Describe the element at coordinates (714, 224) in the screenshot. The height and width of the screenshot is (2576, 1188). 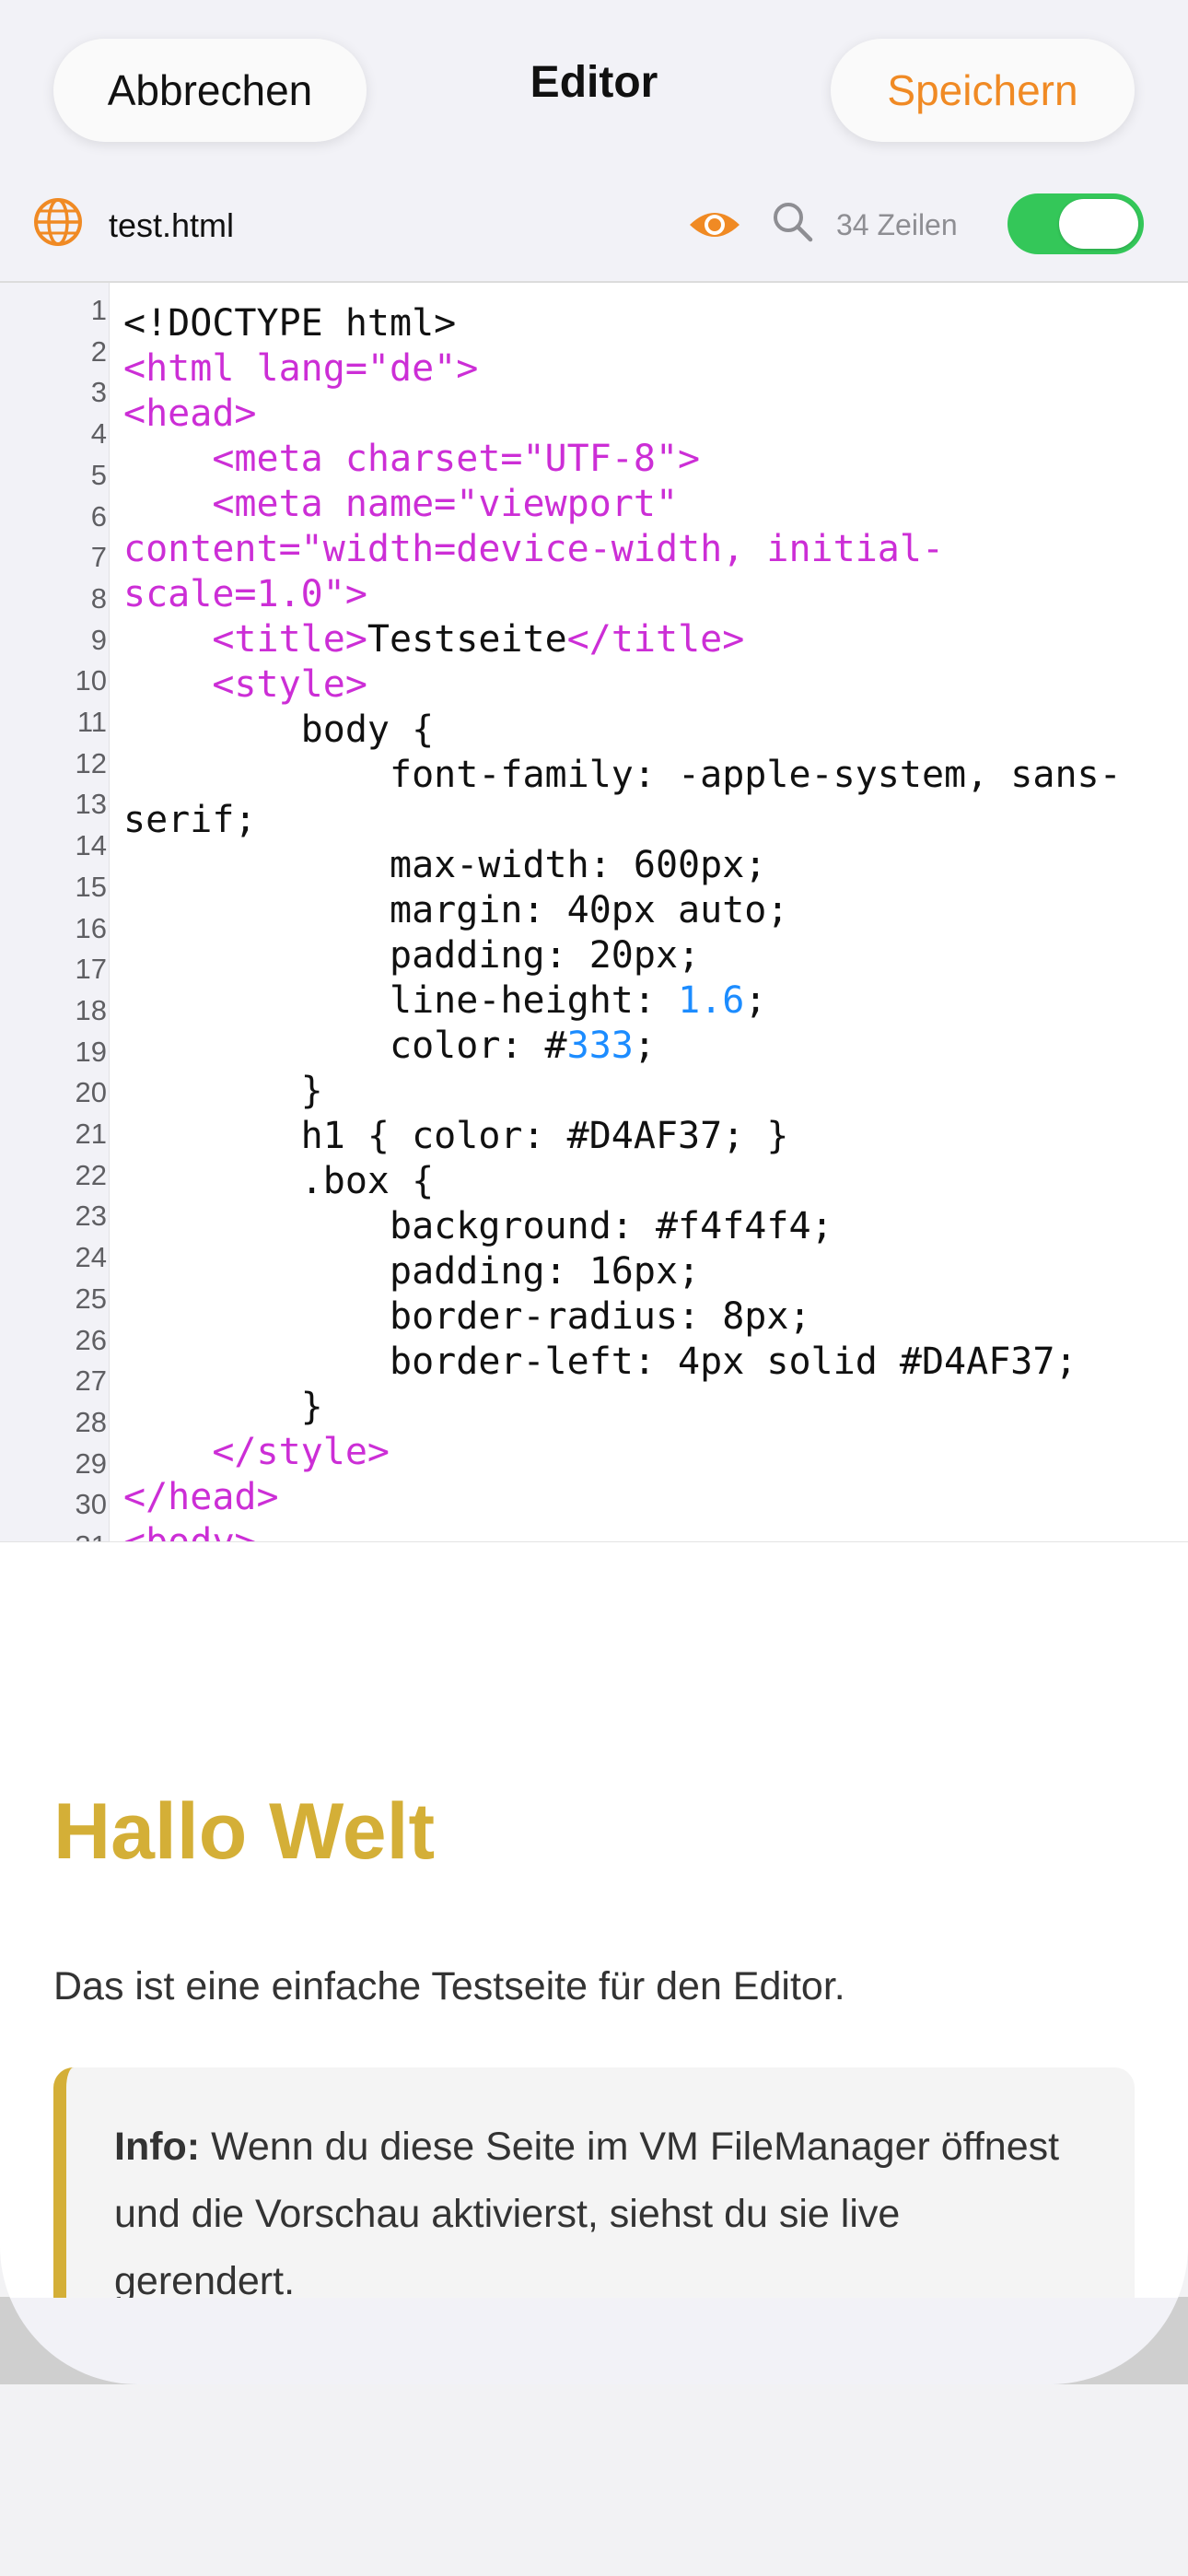
I see `eye-icon` at that location.